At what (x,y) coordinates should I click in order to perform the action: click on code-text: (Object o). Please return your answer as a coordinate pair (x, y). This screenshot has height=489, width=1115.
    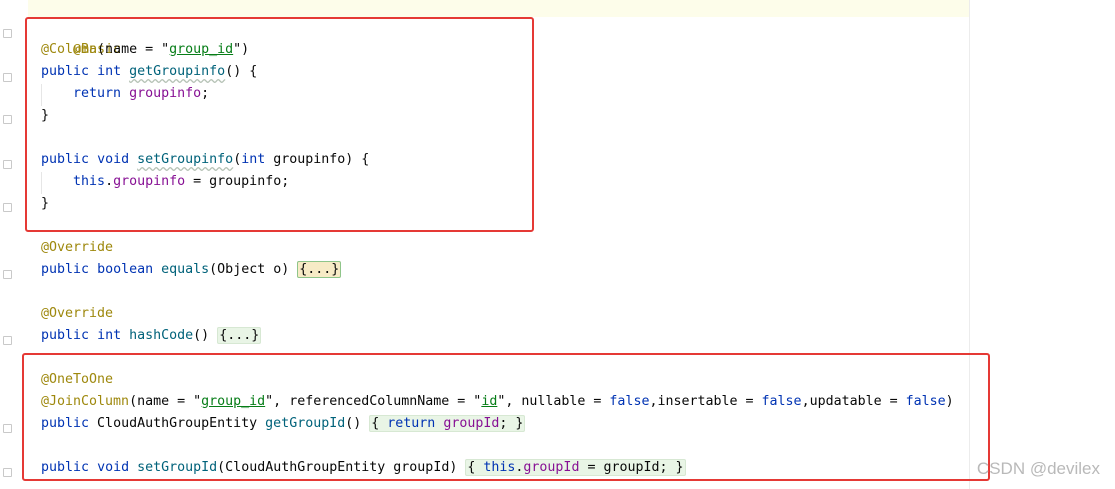
    Looking at the image, I should click on (253, 269).